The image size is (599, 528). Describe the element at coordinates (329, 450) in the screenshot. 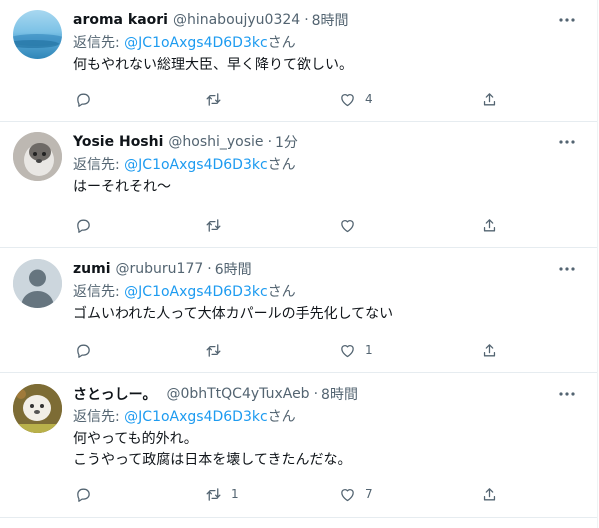

I see `tweet-text: 何やっても的外れ。 こうやって政腐は日本を壊してきたんだな。` at that location.